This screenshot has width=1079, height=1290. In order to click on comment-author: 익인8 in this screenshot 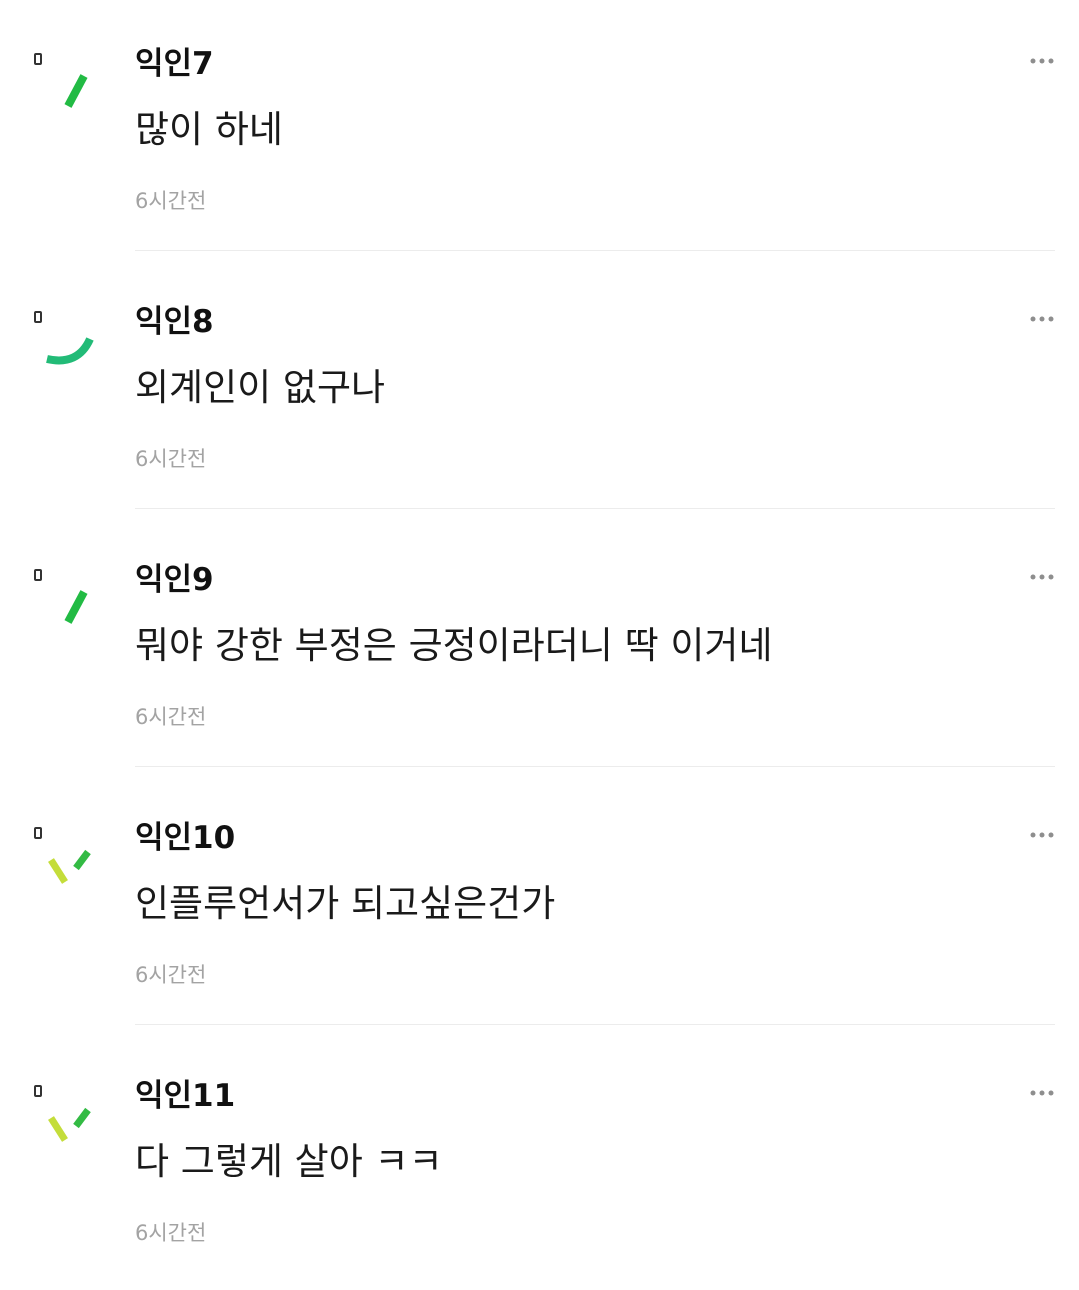, I will do `click(174, 322)`.